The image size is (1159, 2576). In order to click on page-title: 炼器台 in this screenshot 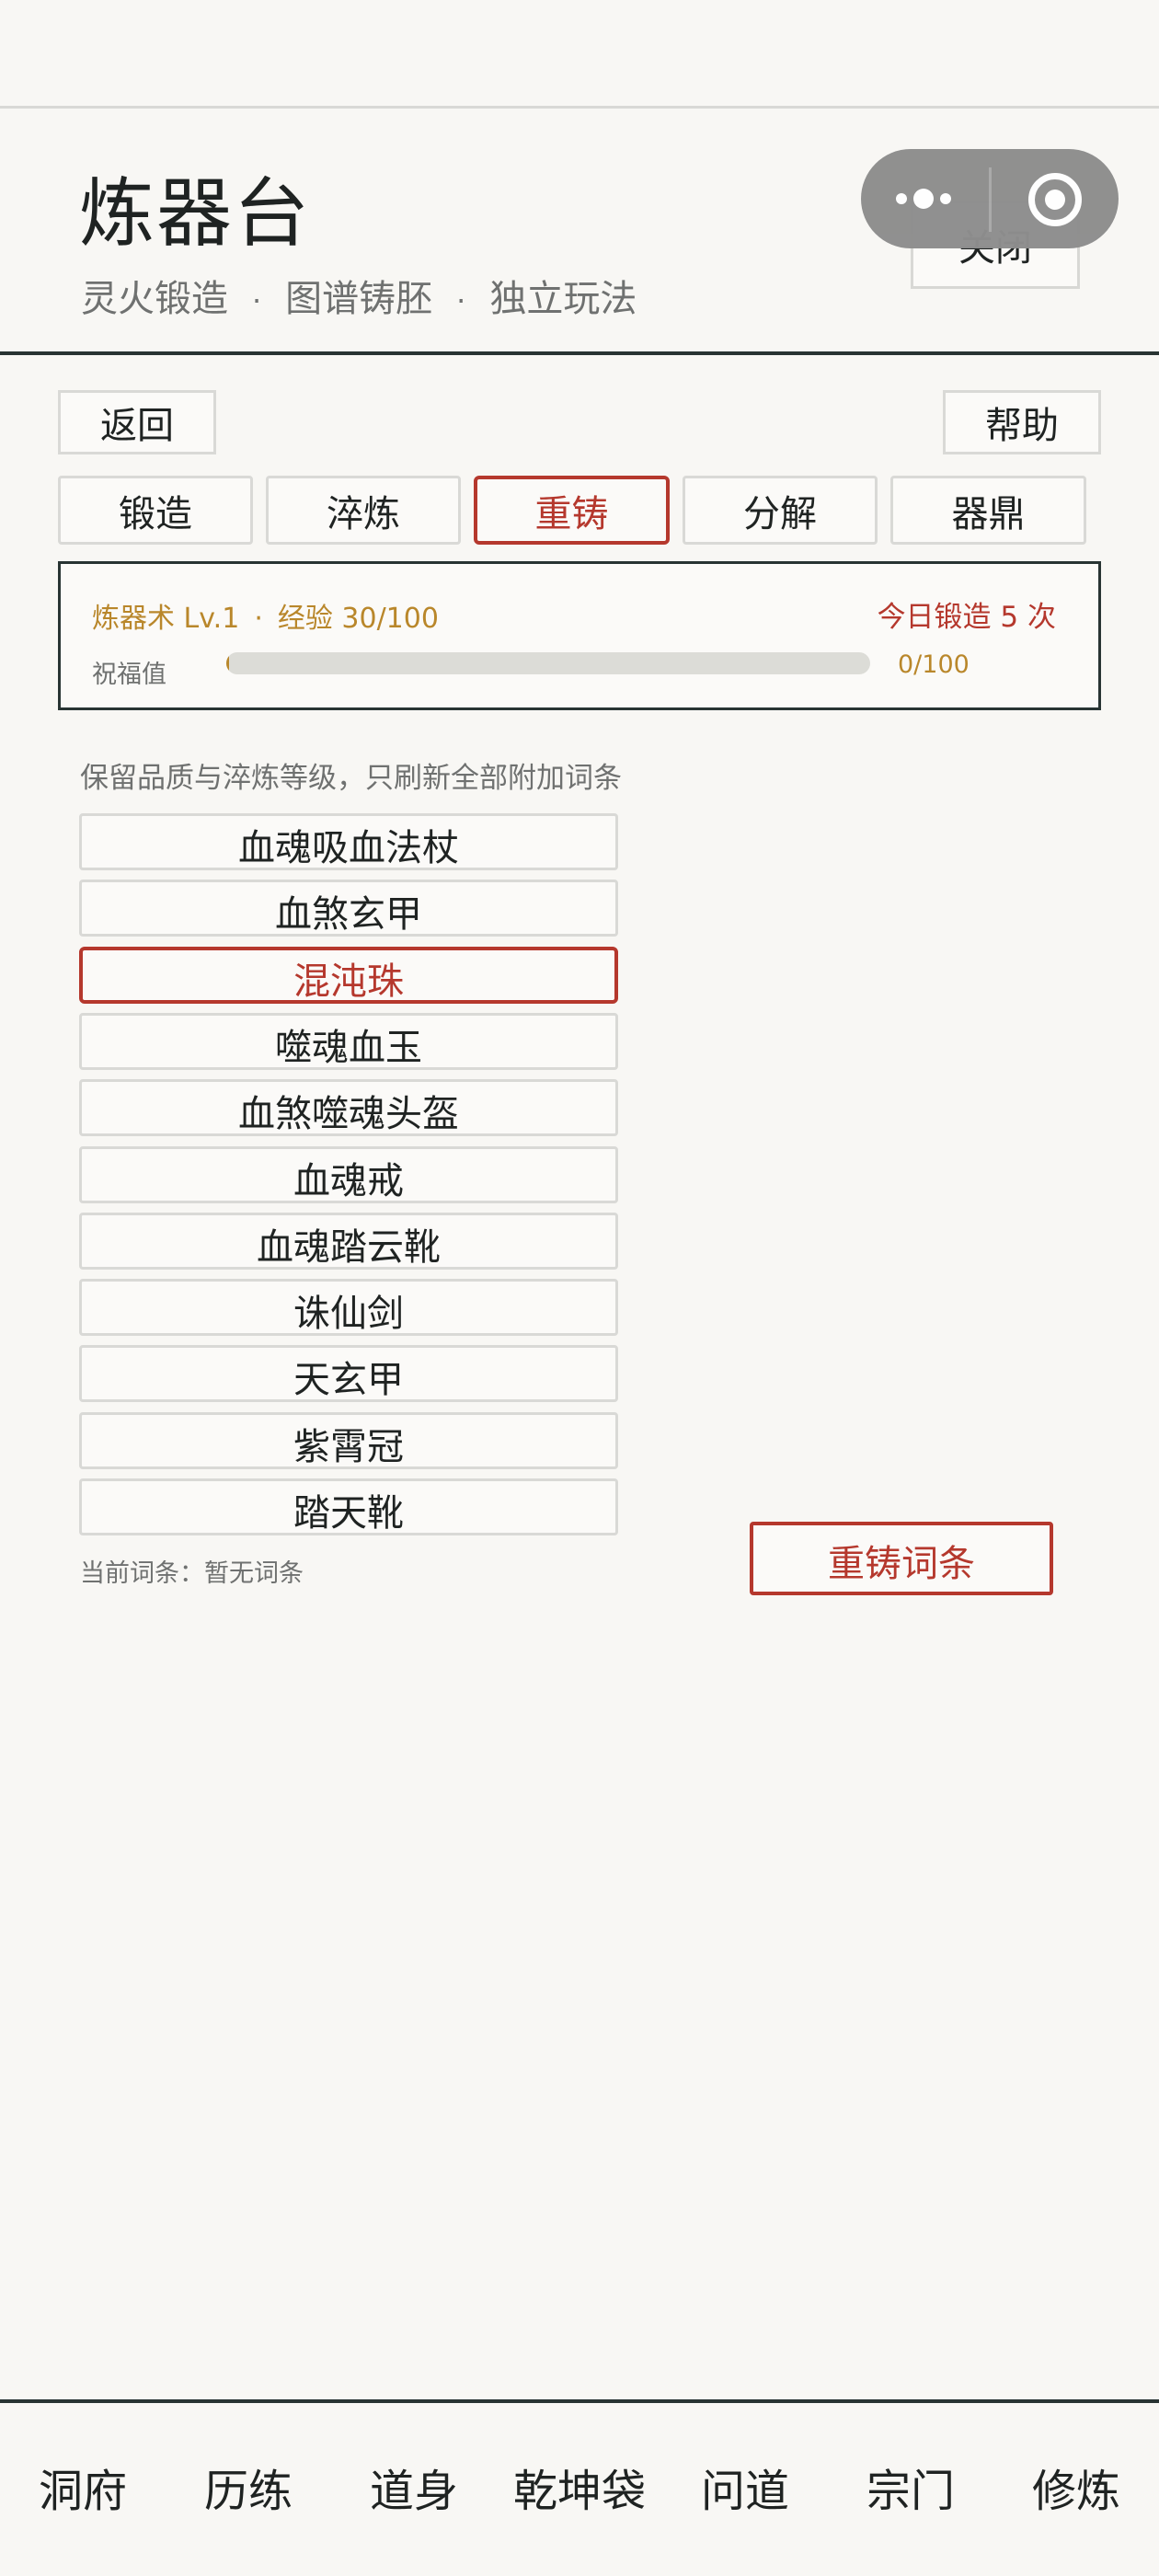, I will do `click(195, 214)`.